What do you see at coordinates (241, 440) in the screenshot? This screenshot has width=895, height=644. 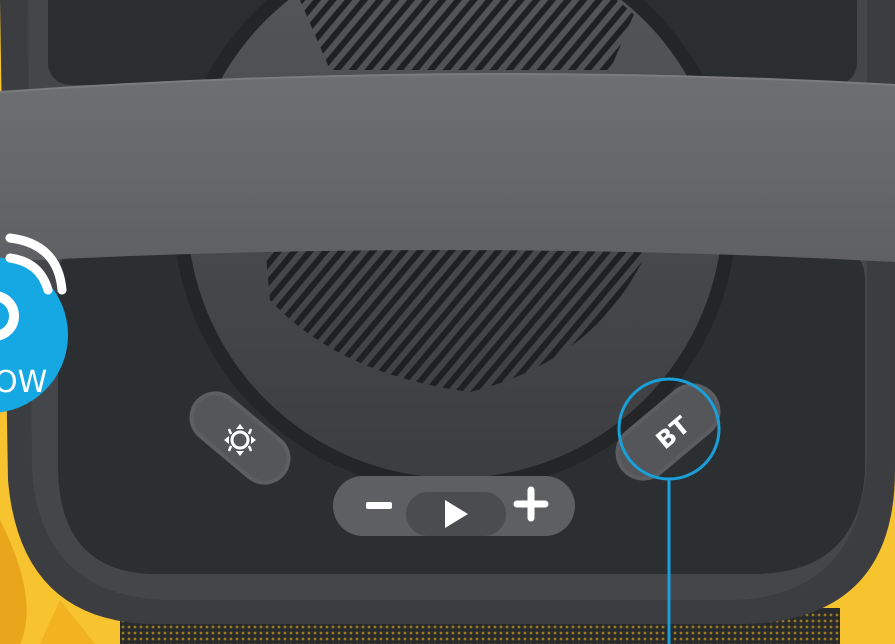 I see `light-button` at bounding box center [241, 440].